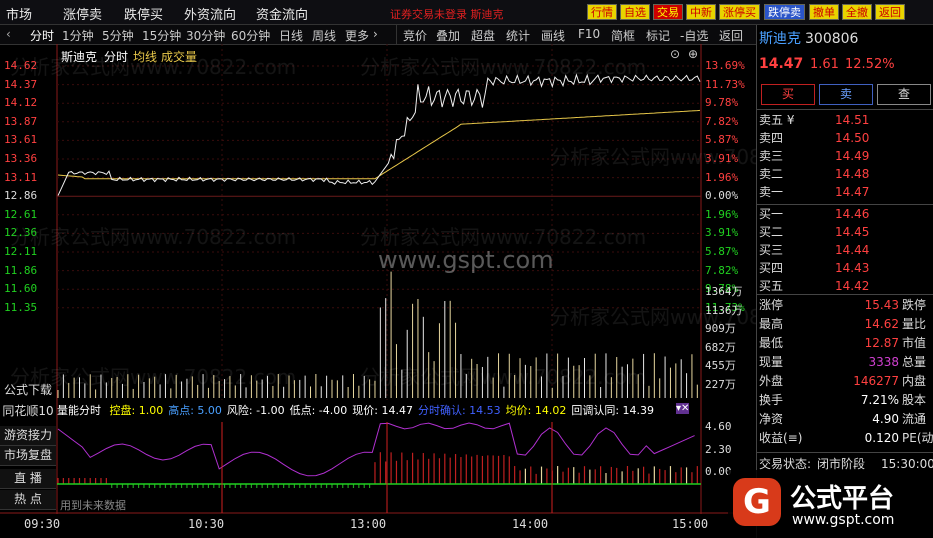 This screenshot has width=933, height=538. What do you see at coordinates (250, 35) in the screenshot?
I see `tab-60min: 60分钟` at bounding box center [250, 35].